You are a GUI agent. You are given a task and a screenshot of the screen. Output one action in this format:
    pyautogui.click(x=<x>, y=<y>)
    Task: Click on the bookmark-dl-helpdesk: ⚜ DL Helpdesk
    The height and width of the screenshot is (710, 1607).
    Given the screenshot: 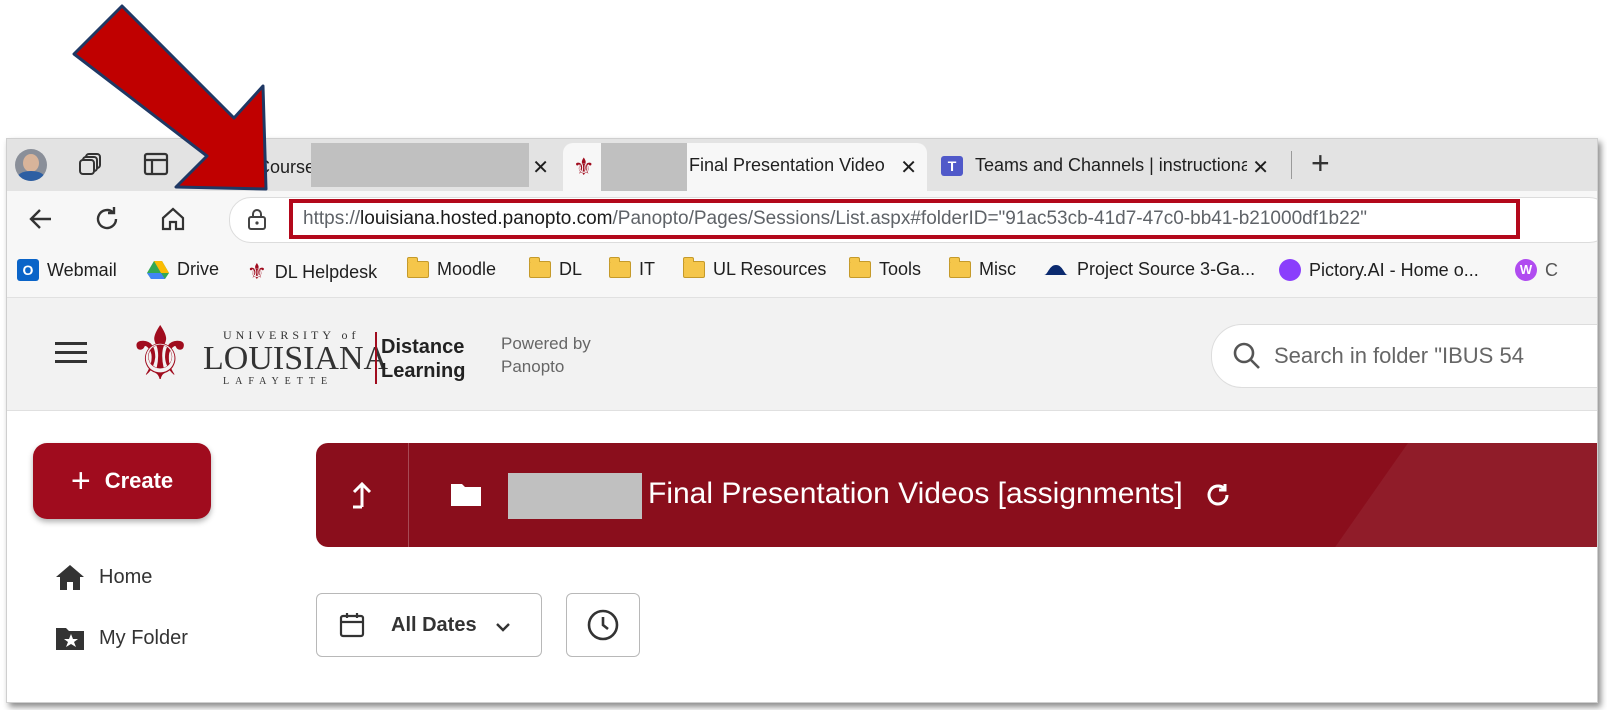 What is the action you would take?
    pyautogui.click(x=312, y=272)
    